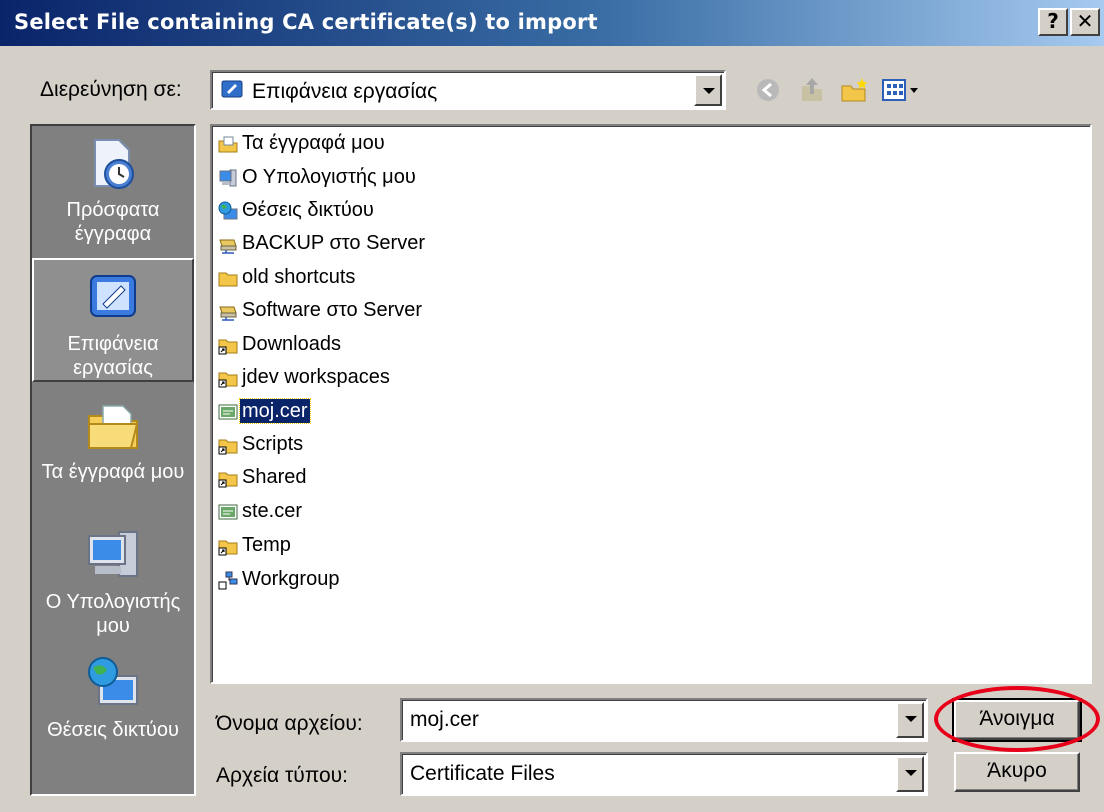  What do you see at coordinates (854, 90) in the screenshot?
I see `new-folder-icon` at bounding box center [854, 90].